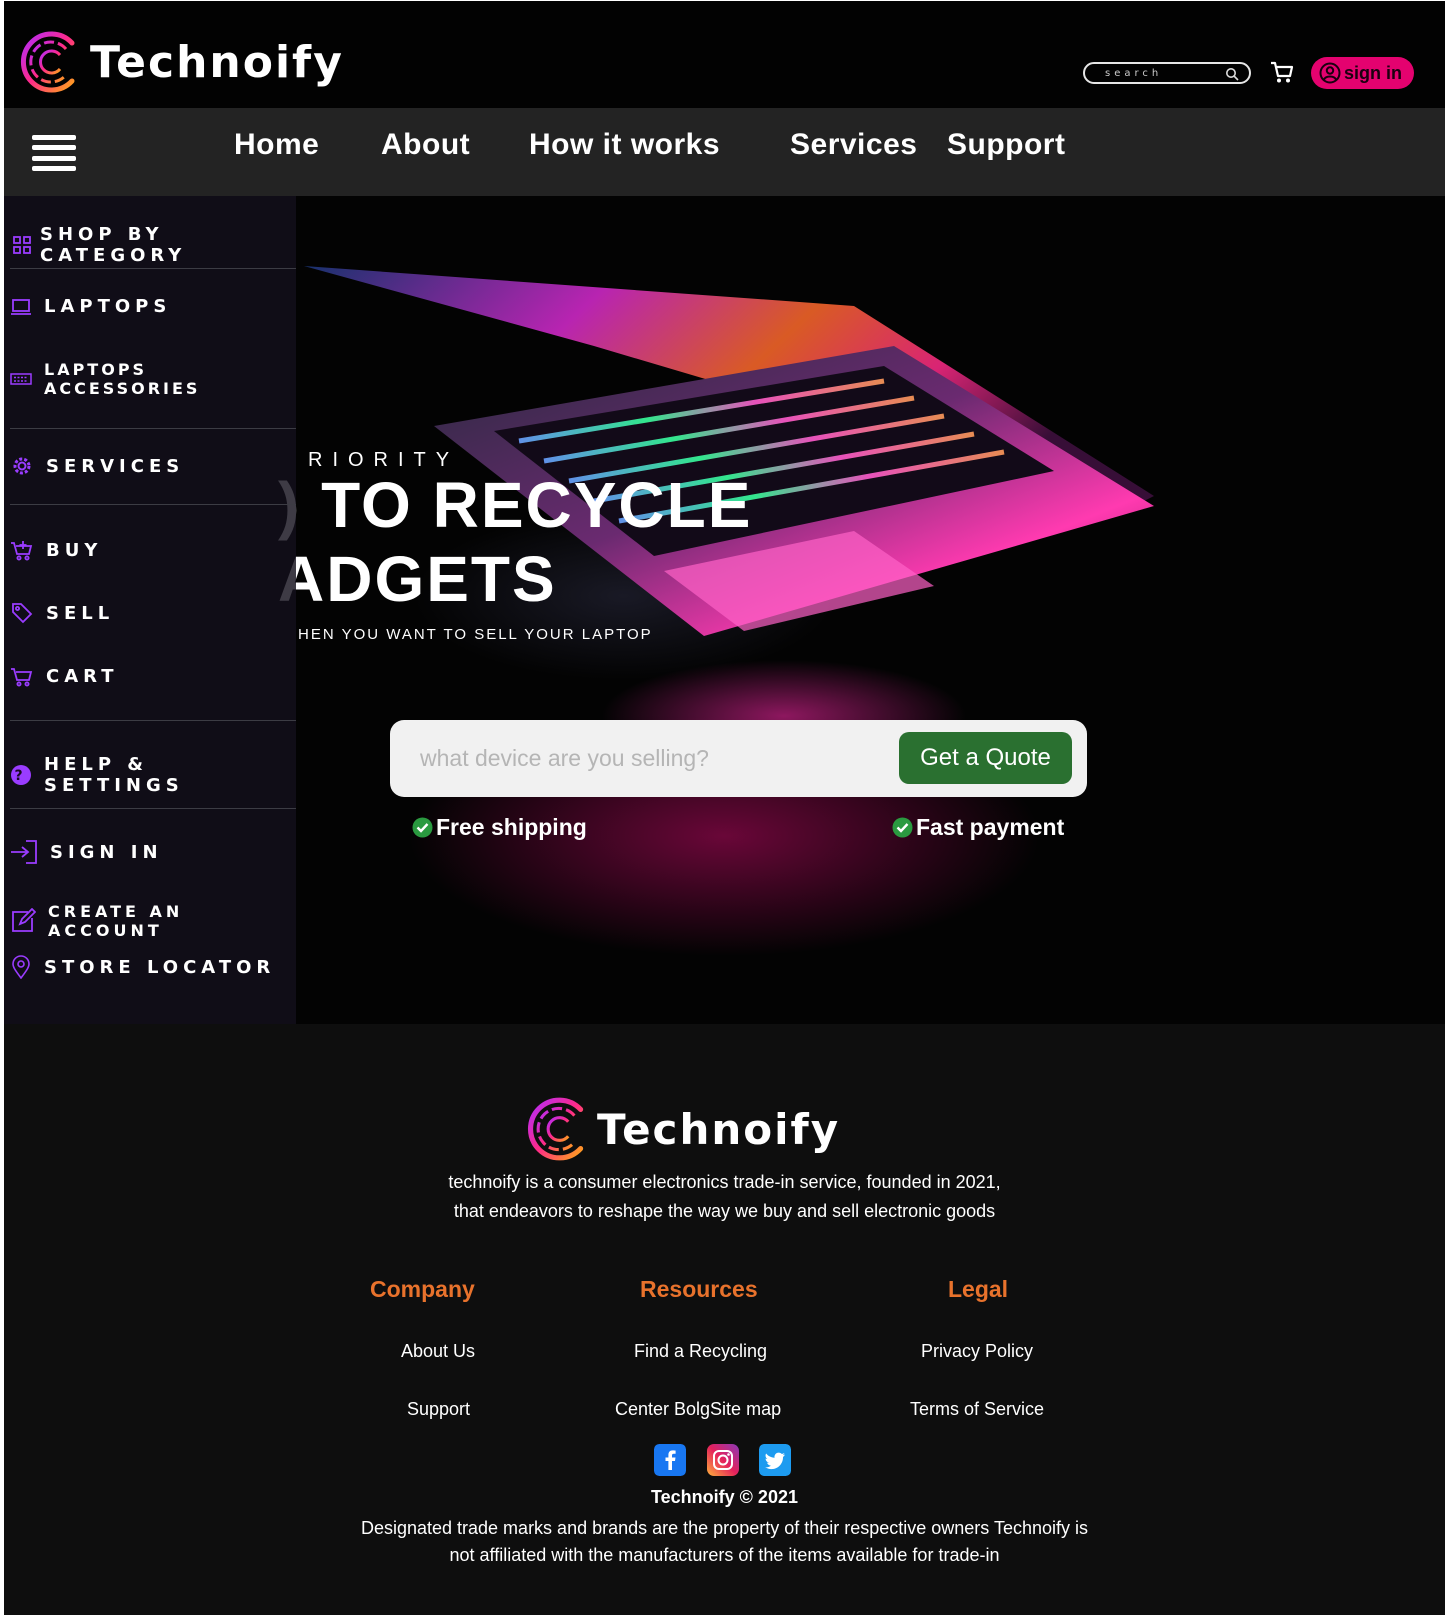 The image size is (1448, 1622). I want to click on sidebar-item-create-account: CREATE AN ACCOUNT, so click(153, 921).